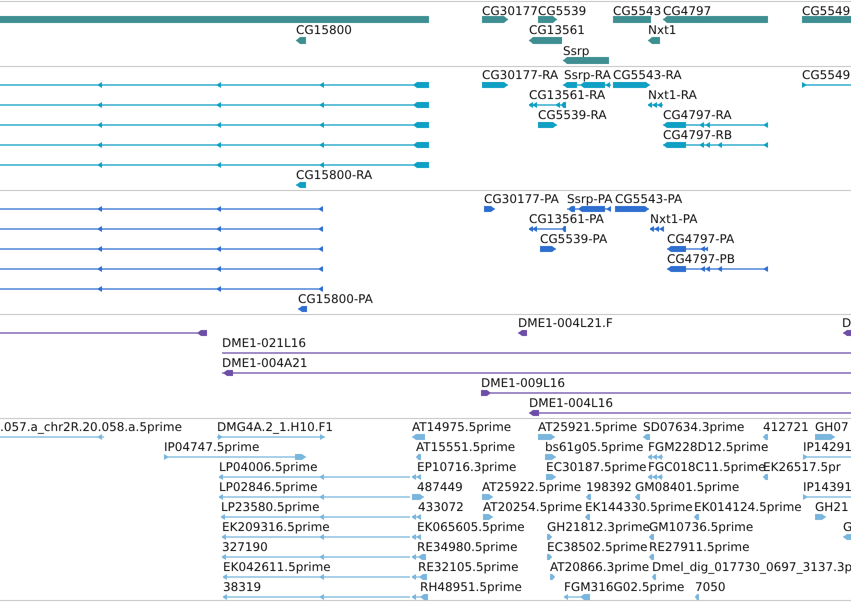  I want to click on est-label: AT25921.5prime, so click(588, 427).